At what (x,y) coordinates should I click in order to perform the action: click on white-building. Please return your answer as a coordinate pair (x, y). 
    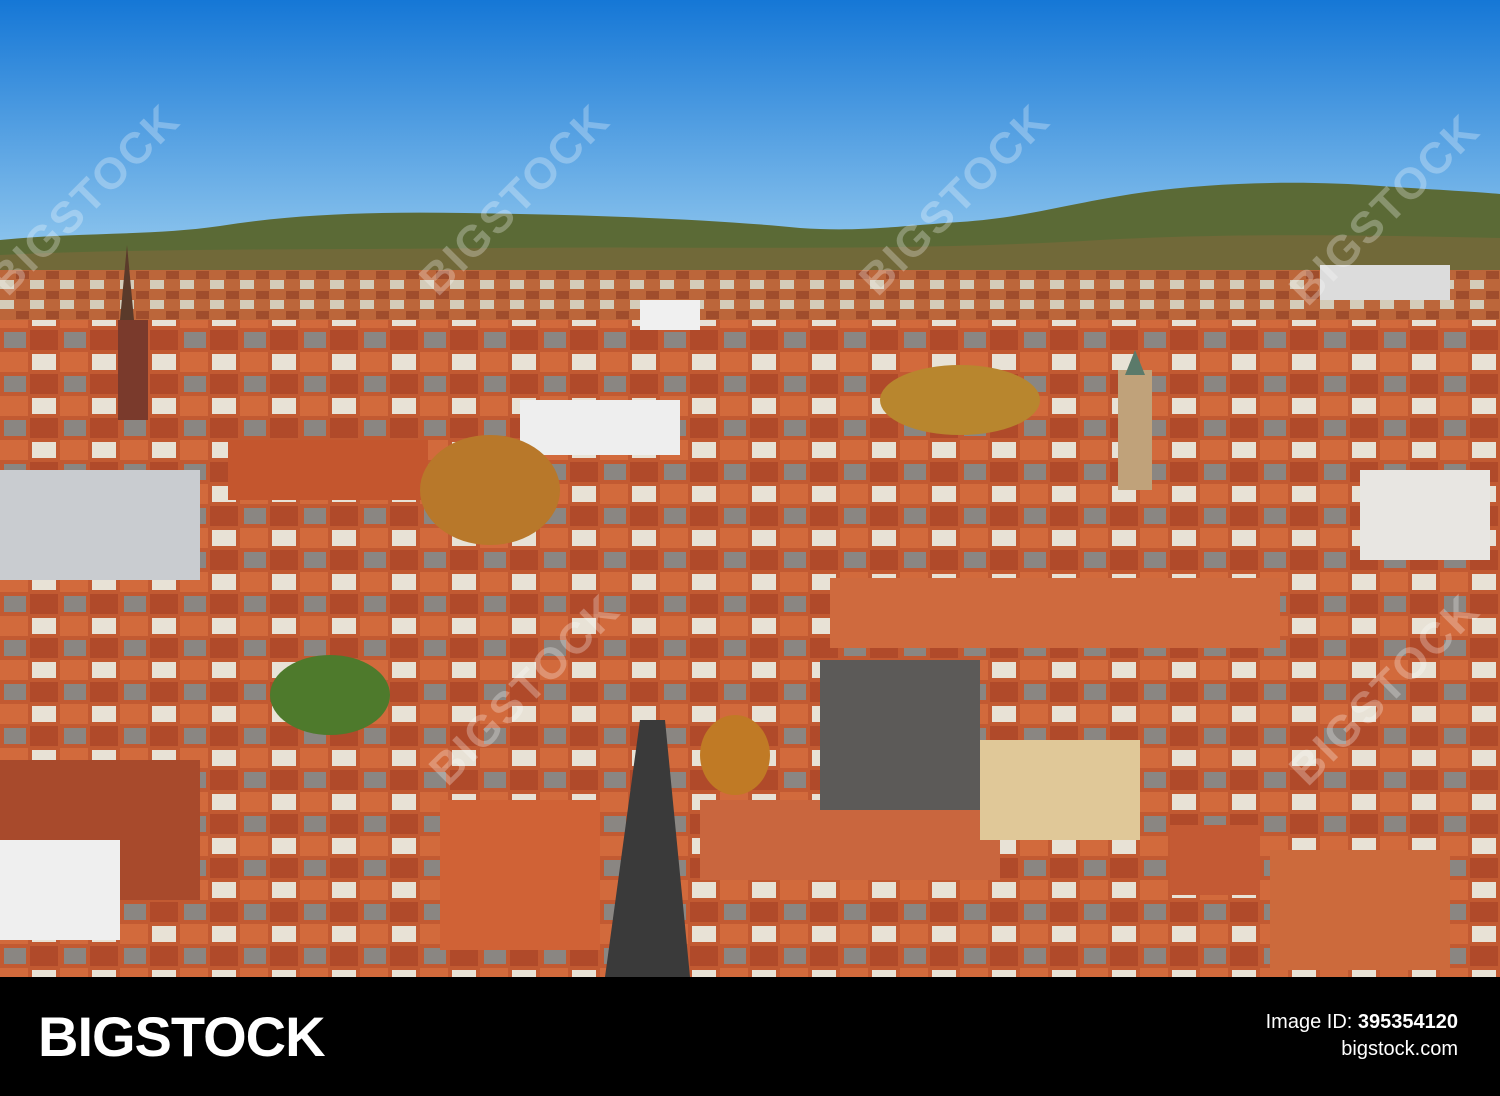
    Looking at the image, I should click on (1425, 515).